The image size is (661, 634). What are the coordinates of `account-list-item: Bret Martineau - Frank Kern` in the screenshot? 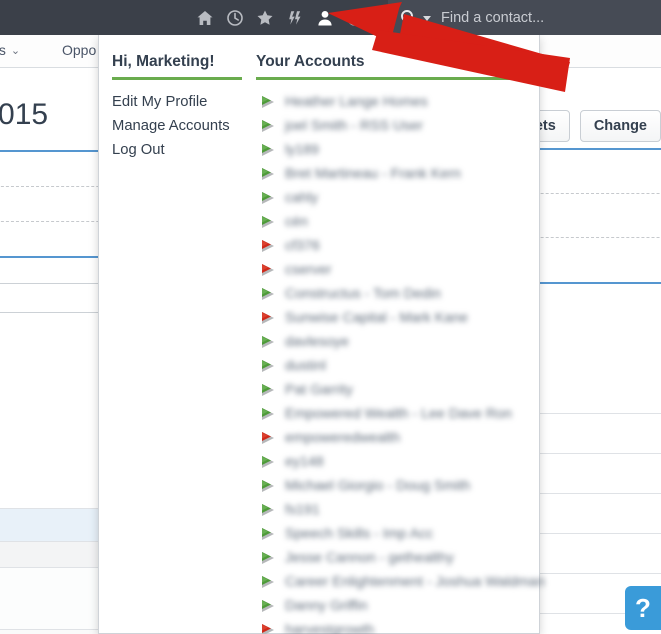 It's located at (397, 174).